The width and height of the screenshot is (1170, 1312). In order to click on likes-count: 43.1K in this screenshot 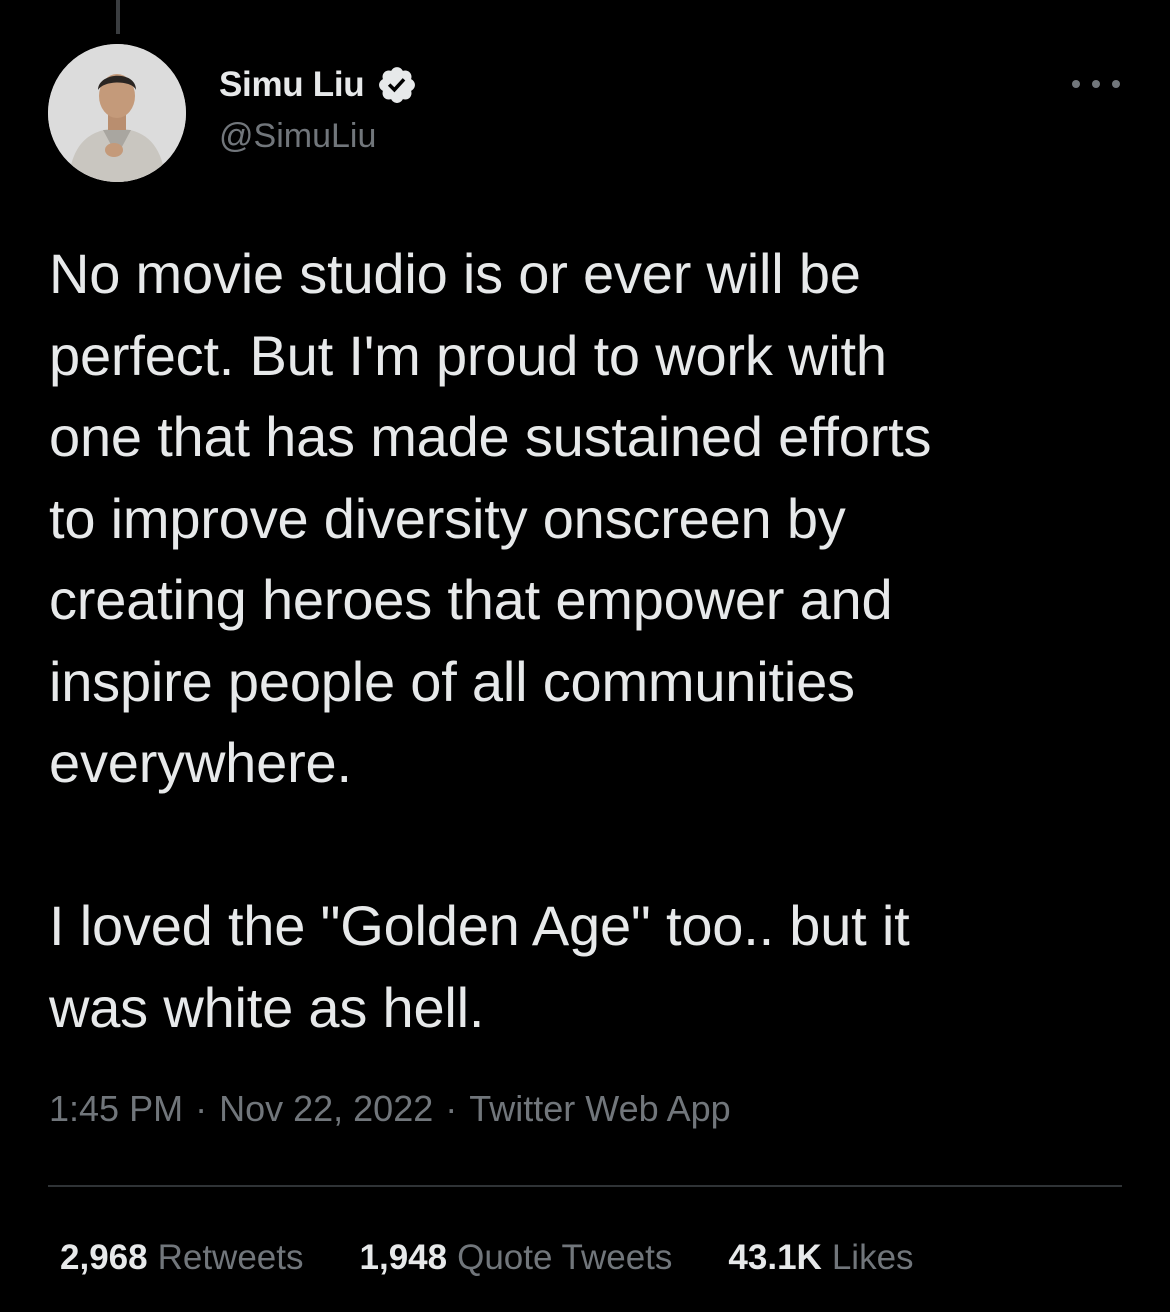, I will do `click(775, 1257)`.